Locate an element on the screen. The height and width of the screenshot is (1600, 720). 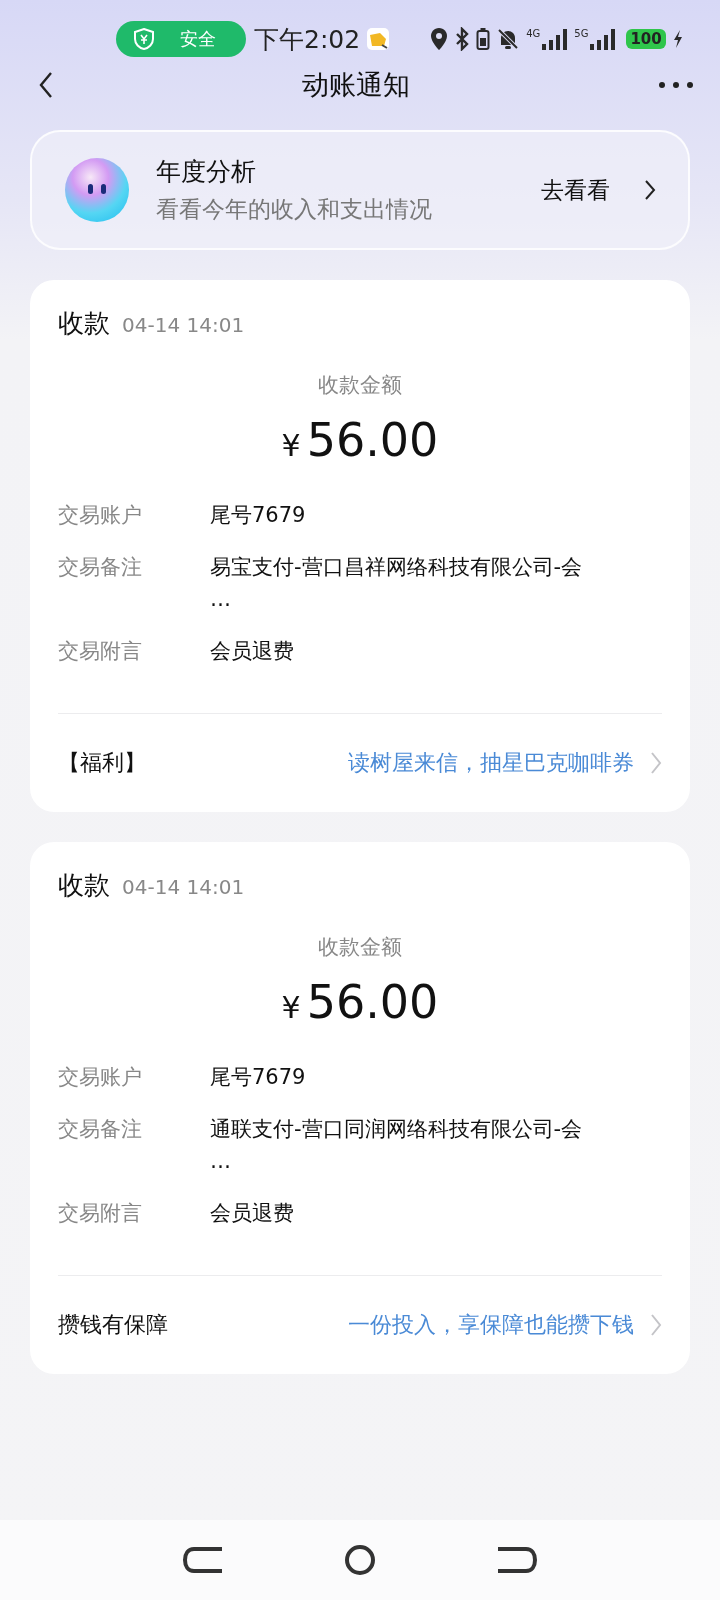
network-type: 4G is located at coordinates (533, 33).